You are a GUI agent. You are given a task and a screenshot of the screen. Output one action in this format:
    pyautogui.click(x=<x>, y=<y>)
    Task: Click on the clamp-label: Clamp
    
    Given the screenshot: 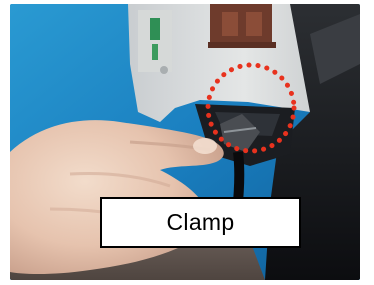 What is the action you would take?
    pyautogui.click(x=200, y=222)
    